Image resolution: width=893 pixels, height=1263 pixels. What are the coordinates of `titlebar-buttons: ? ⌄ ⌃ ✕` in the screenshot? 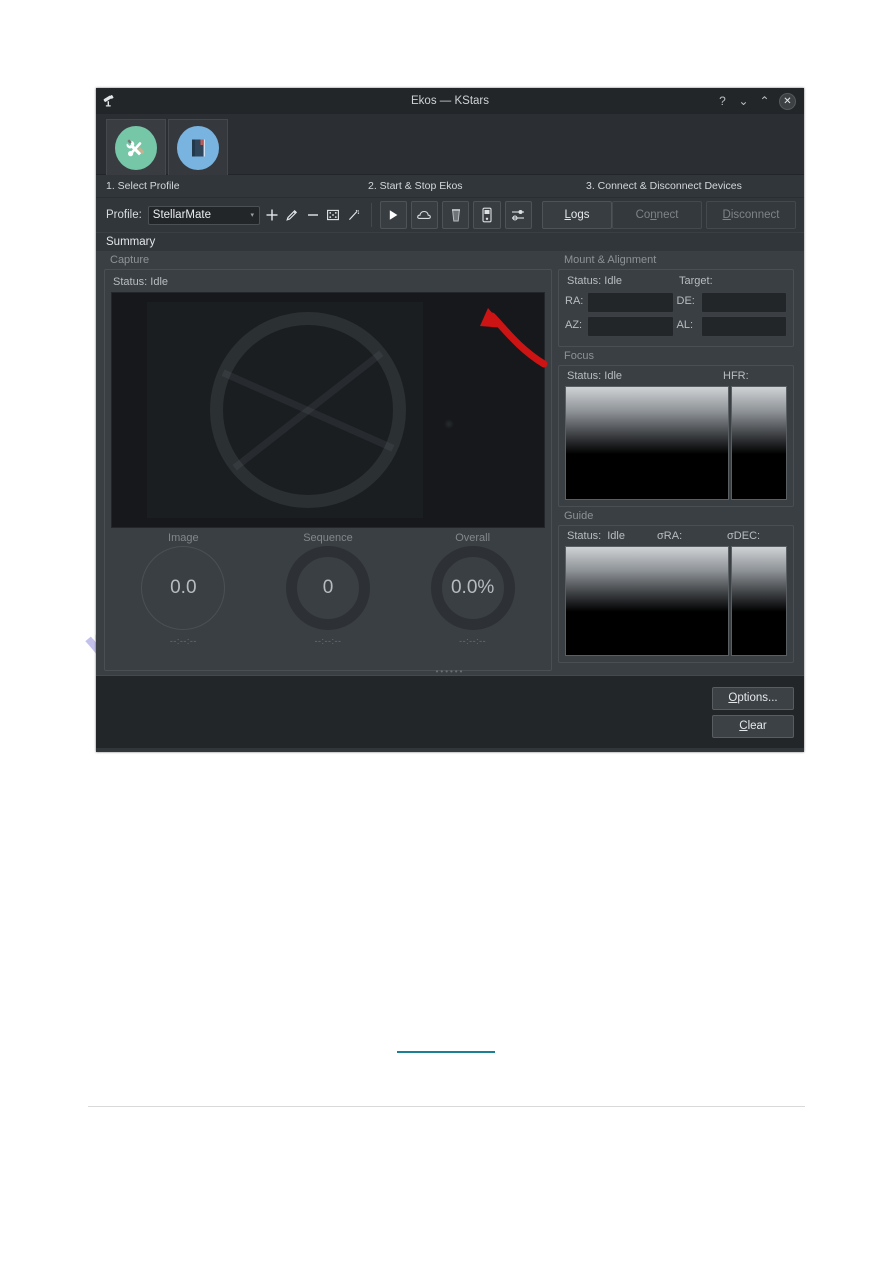 It's located at (760, 101).